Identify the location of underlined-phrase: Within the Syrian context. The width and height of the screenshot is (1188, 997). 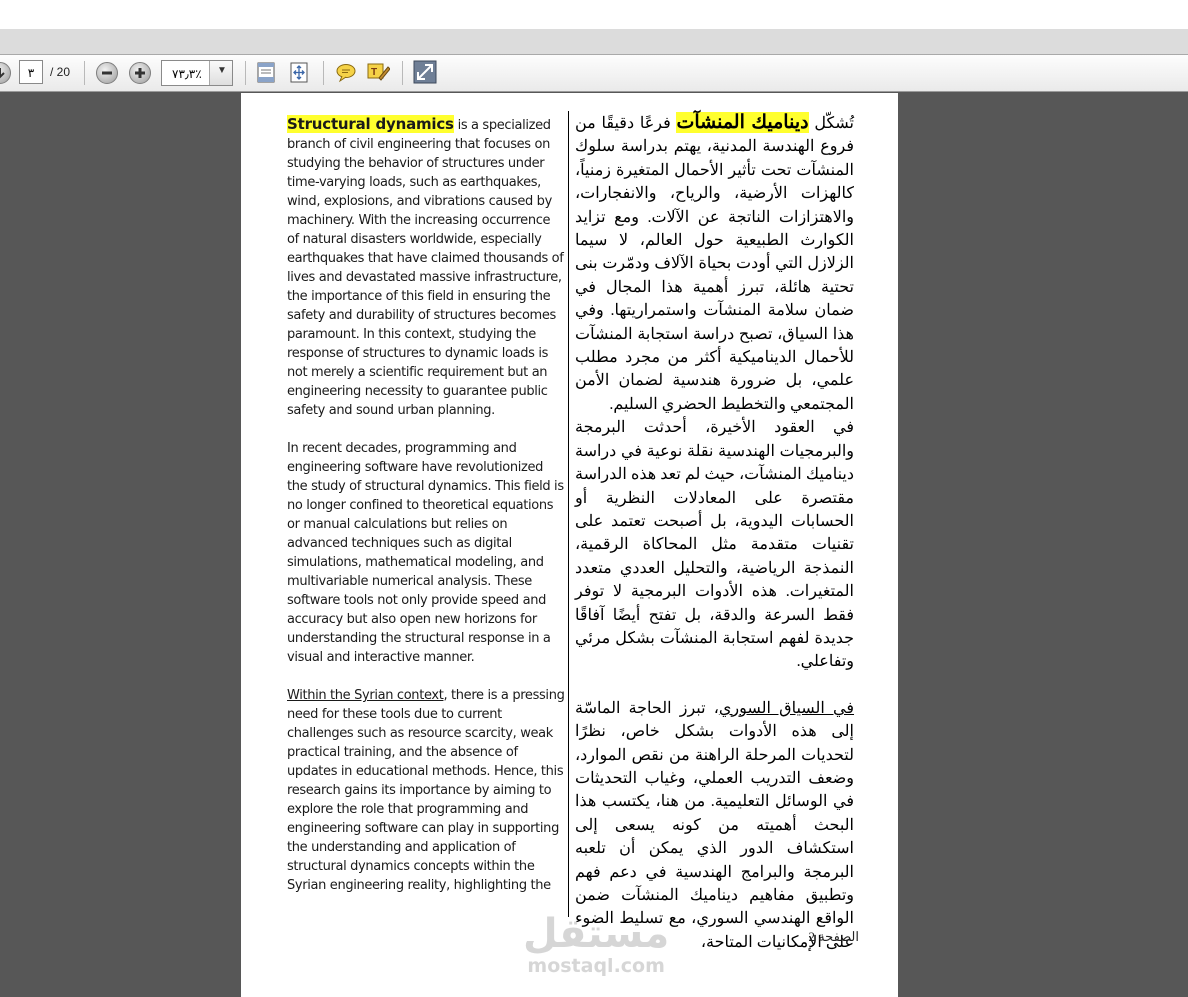
(365, 695).